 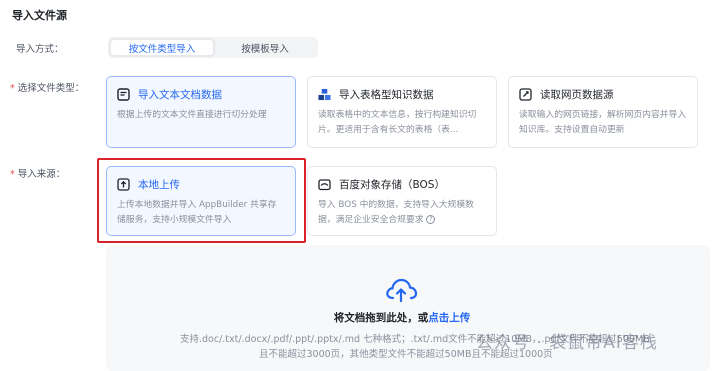 I want to click on watermark: 公众号 · 袋鼠帝AI客栈, so click(x=567, y=343).